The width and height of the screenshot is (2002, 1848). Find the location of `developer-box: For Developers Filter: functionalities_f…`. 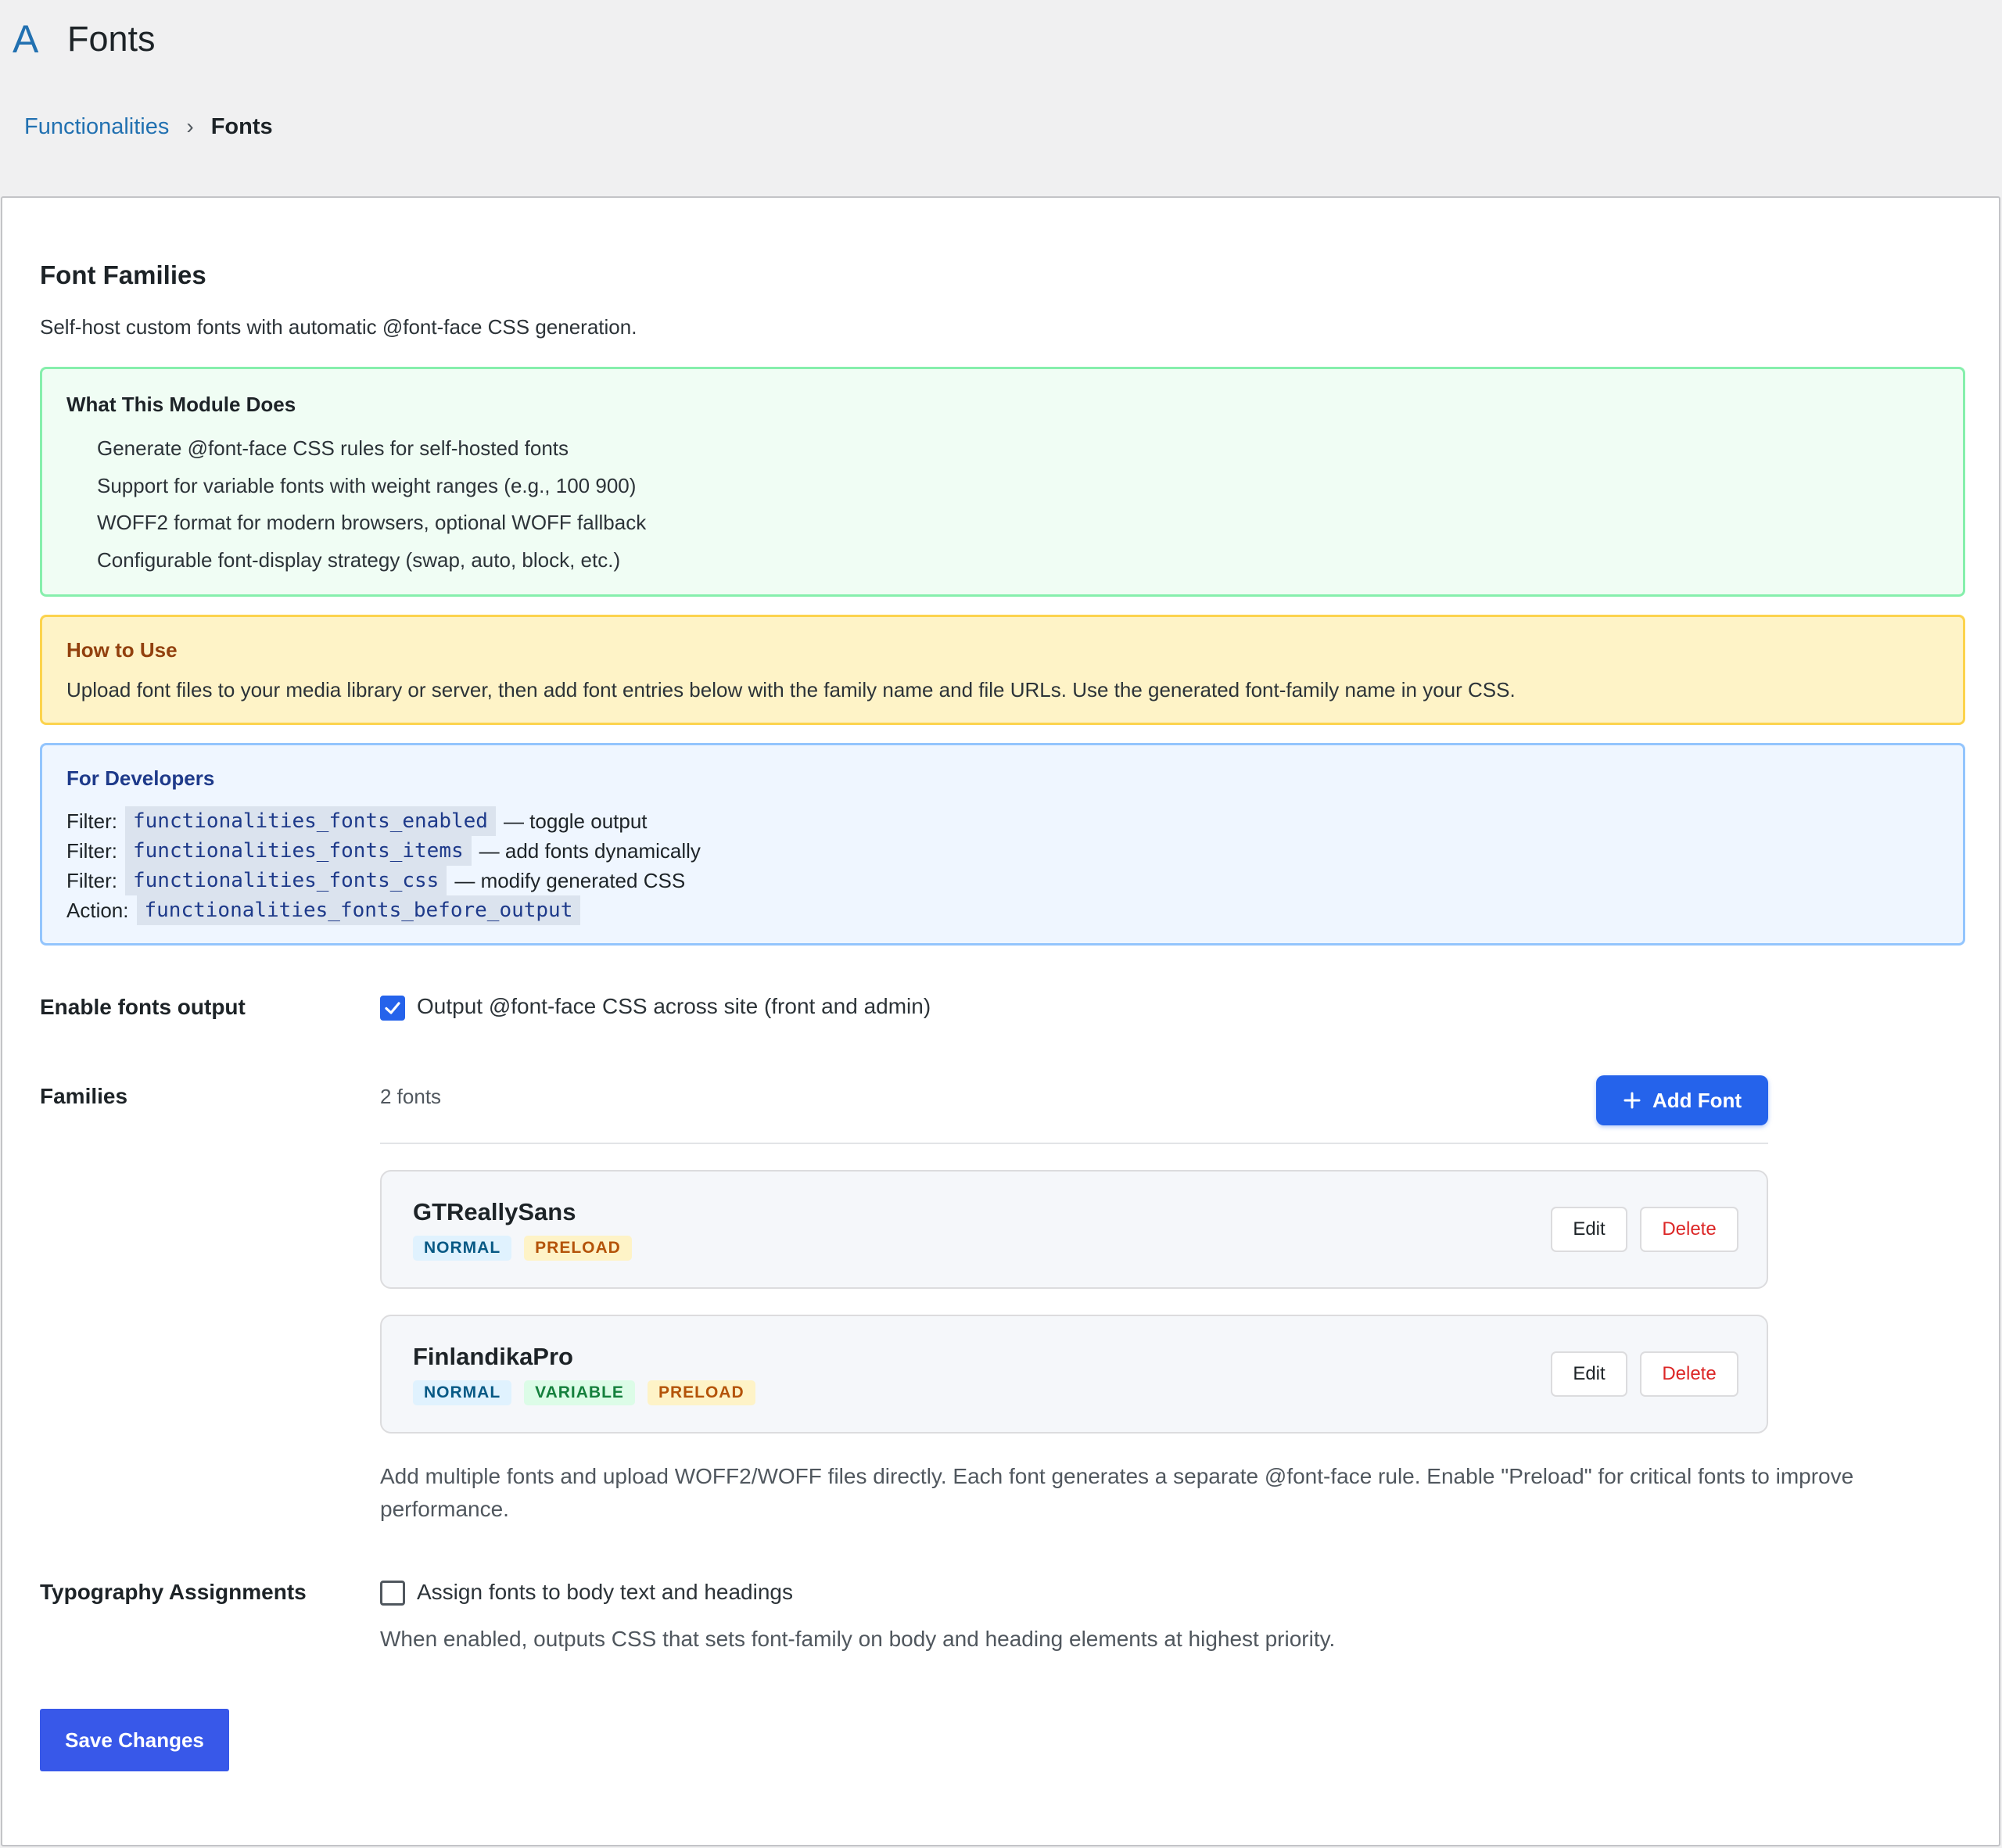

developer-box: For Developers Filter: functionalities_f… is located at coordinates (1002, 844).